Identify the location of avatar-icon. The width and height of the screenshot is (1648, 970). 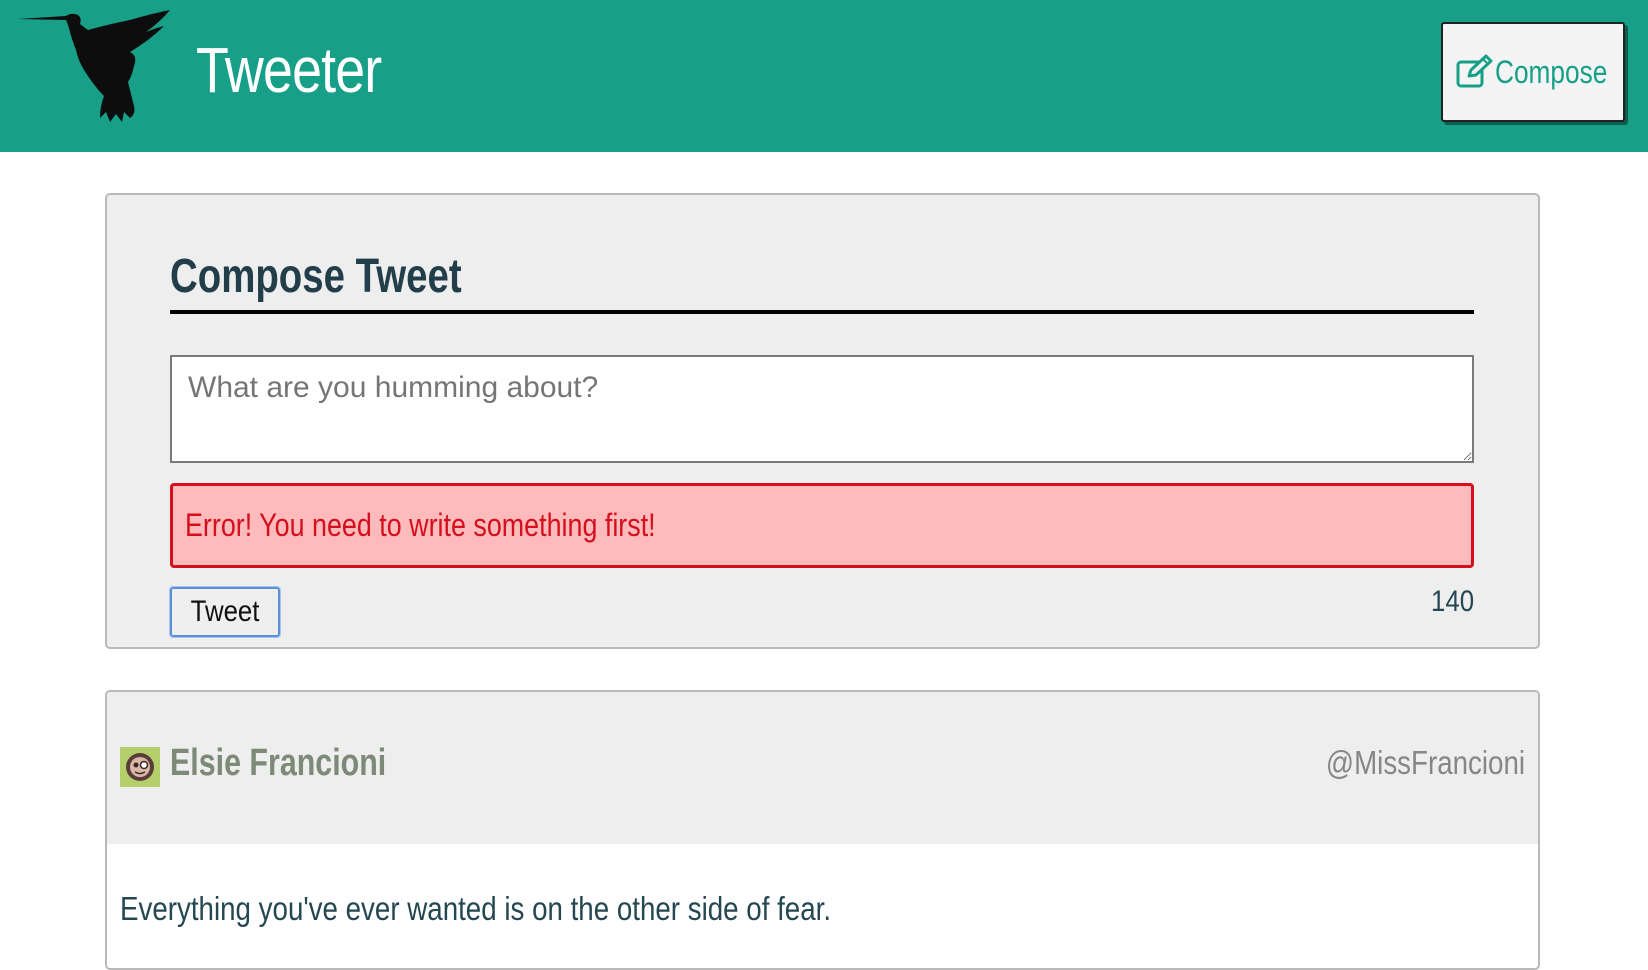
(140, 767).